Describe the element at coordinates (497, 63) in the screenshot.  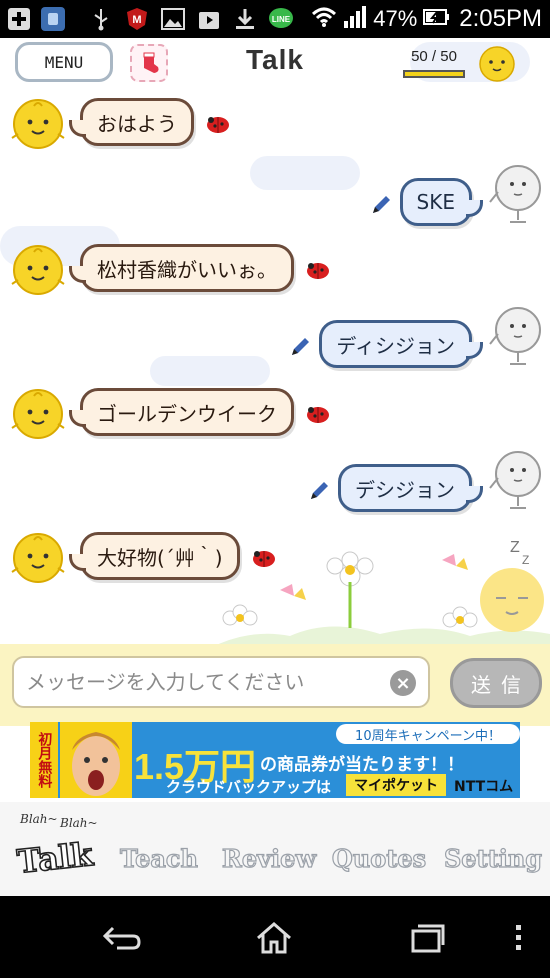
I see `simsimi-chick-icon` at that location.